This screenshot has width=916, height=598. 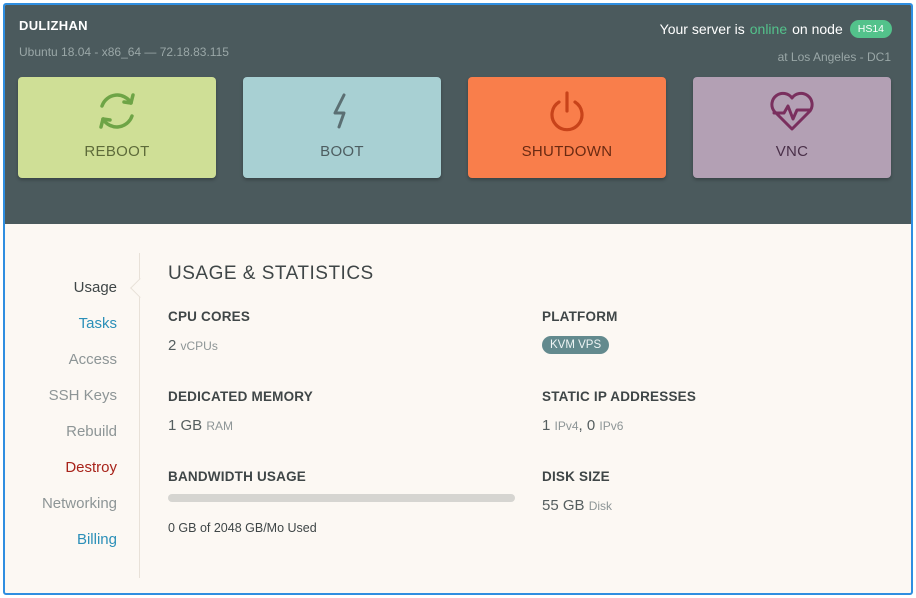 What do you see at coordinates (98, 323) in the screenshot?
I see `sidebar-item-tasks: Tasks` at bounding box center [98, 323].